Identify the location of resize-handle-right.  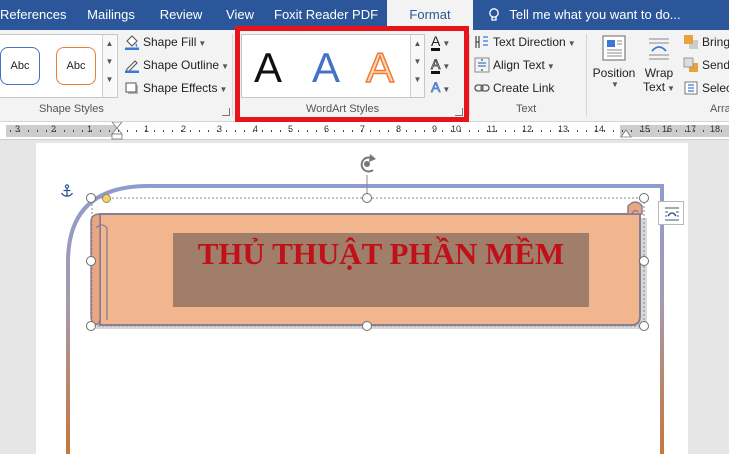
(644, 261).